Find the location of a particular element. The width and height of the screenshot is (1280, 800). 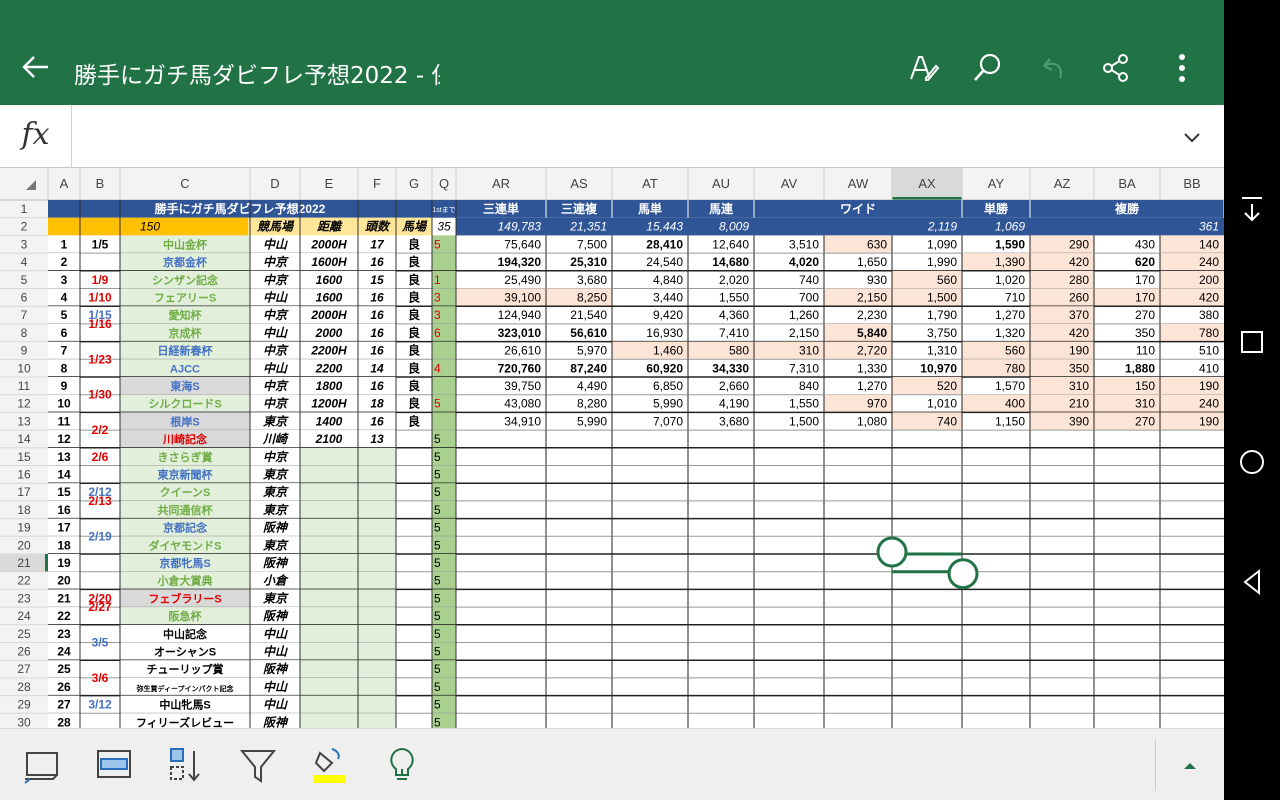

row-select-icon is located at coordinates (114, 765).